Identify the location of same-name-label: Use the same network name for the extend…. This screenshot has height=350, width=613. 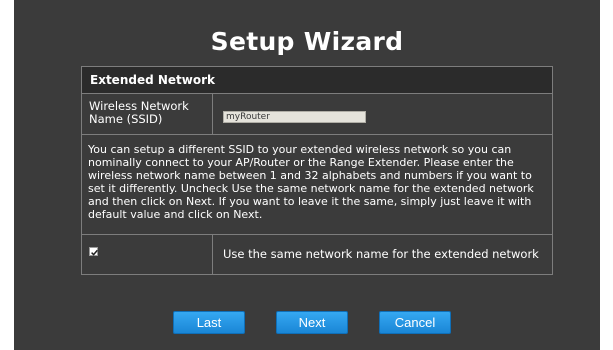
(381, 254).